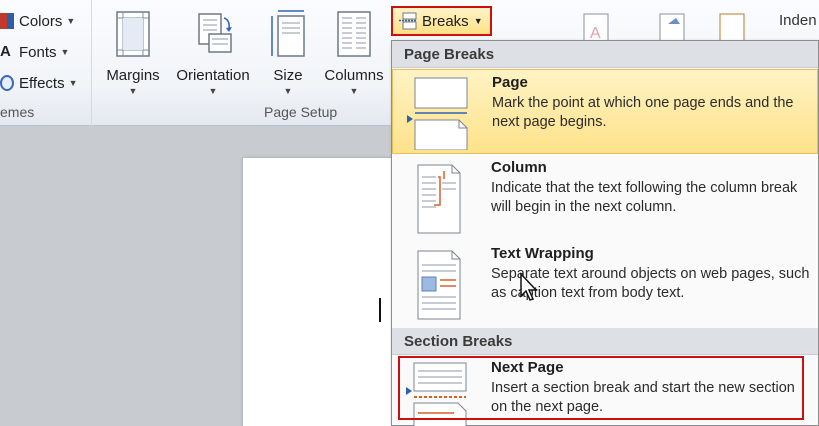  I want to click on breaks-label: Breaks, so click(445, 21).